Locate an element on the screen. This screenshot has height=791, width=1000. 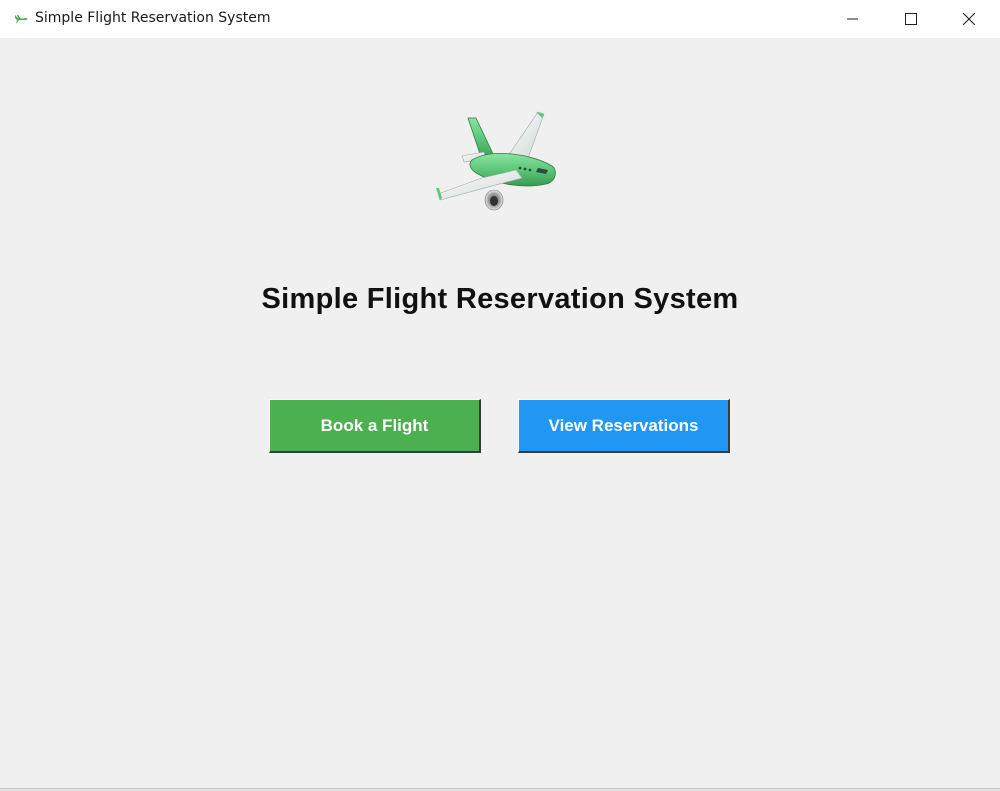
page-title: Simple Flight Reservation System is located at coordinates (500, 299).